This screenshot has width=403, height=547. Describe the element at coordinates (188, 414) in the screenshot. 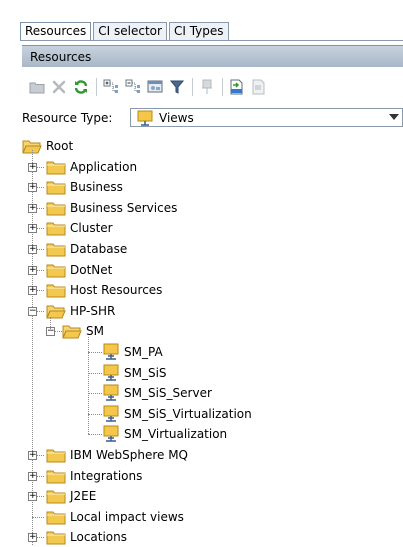

I see `tree-item-label: SM_SiS_Virtualization` at that location.